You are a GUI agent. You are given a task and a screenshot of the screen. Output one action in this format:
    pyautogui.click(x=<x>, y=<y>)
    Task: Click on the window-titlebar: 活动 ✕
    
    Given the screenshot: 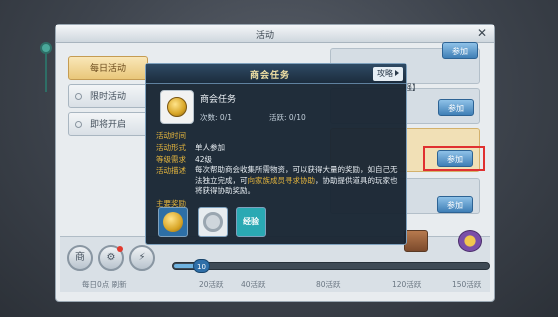 What is the action you would take?
    pyautogui.click(x=275, y=34)
    